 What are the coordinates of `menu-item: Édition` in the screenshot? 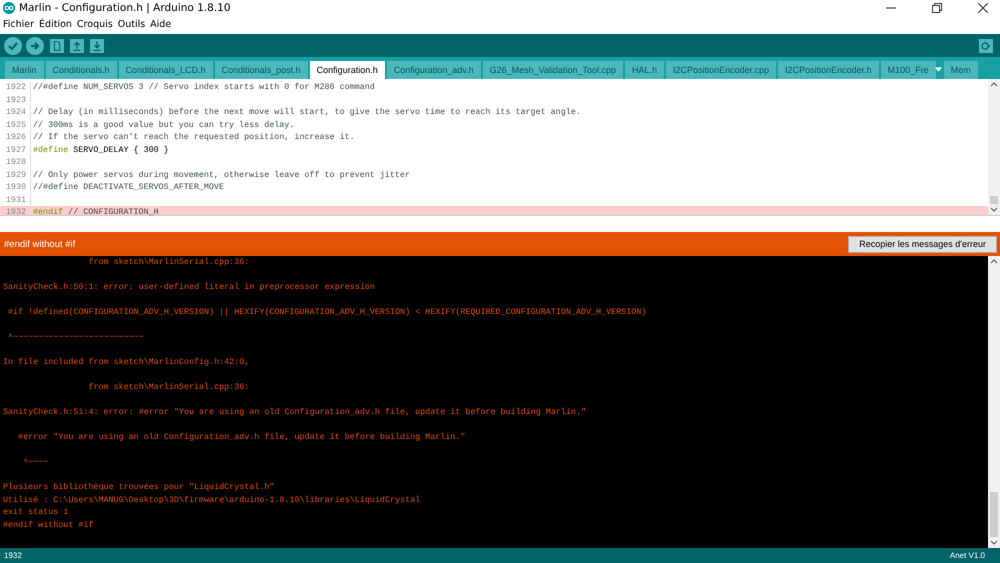 It's located at (55, 24).